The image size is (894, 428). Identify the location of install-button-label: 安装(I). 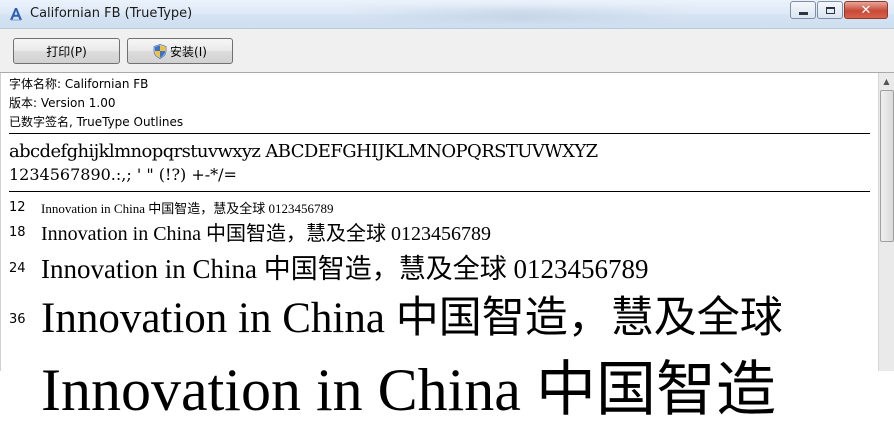
(188, 51).